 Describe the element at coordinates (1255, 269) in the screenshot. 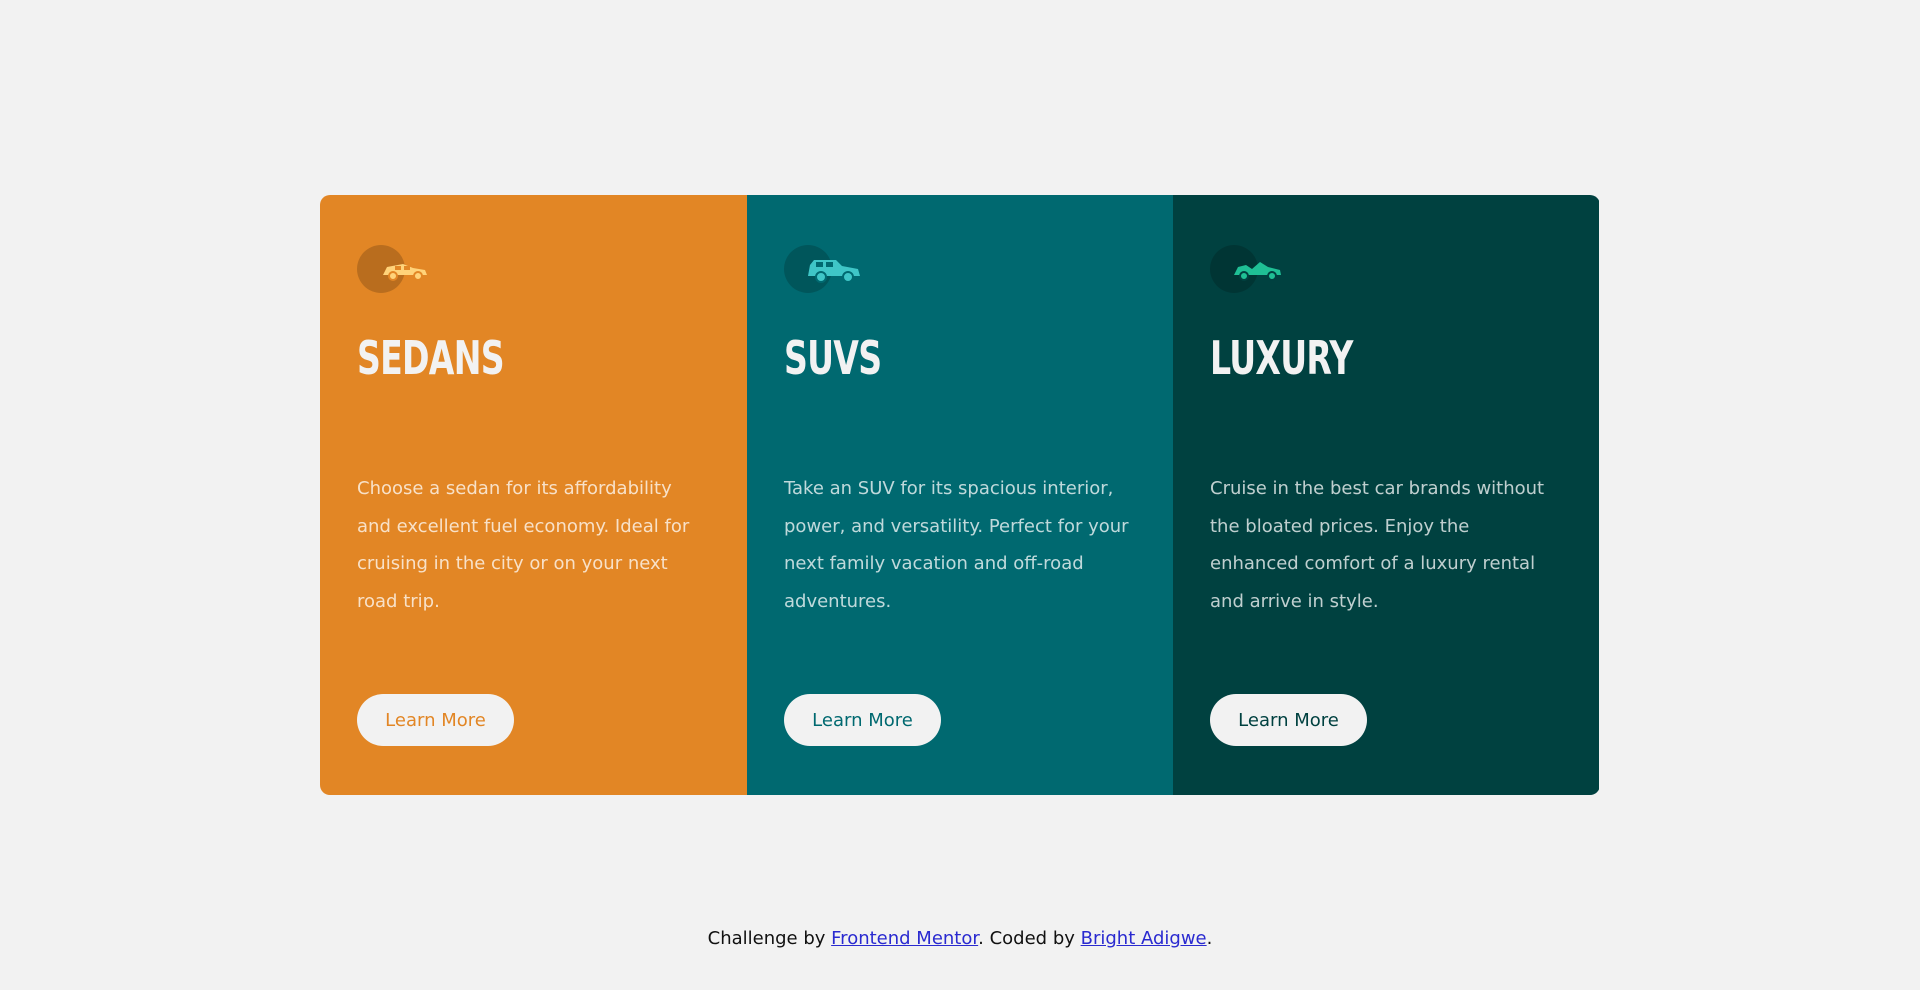

I see `luxury-car-icon` at that location.